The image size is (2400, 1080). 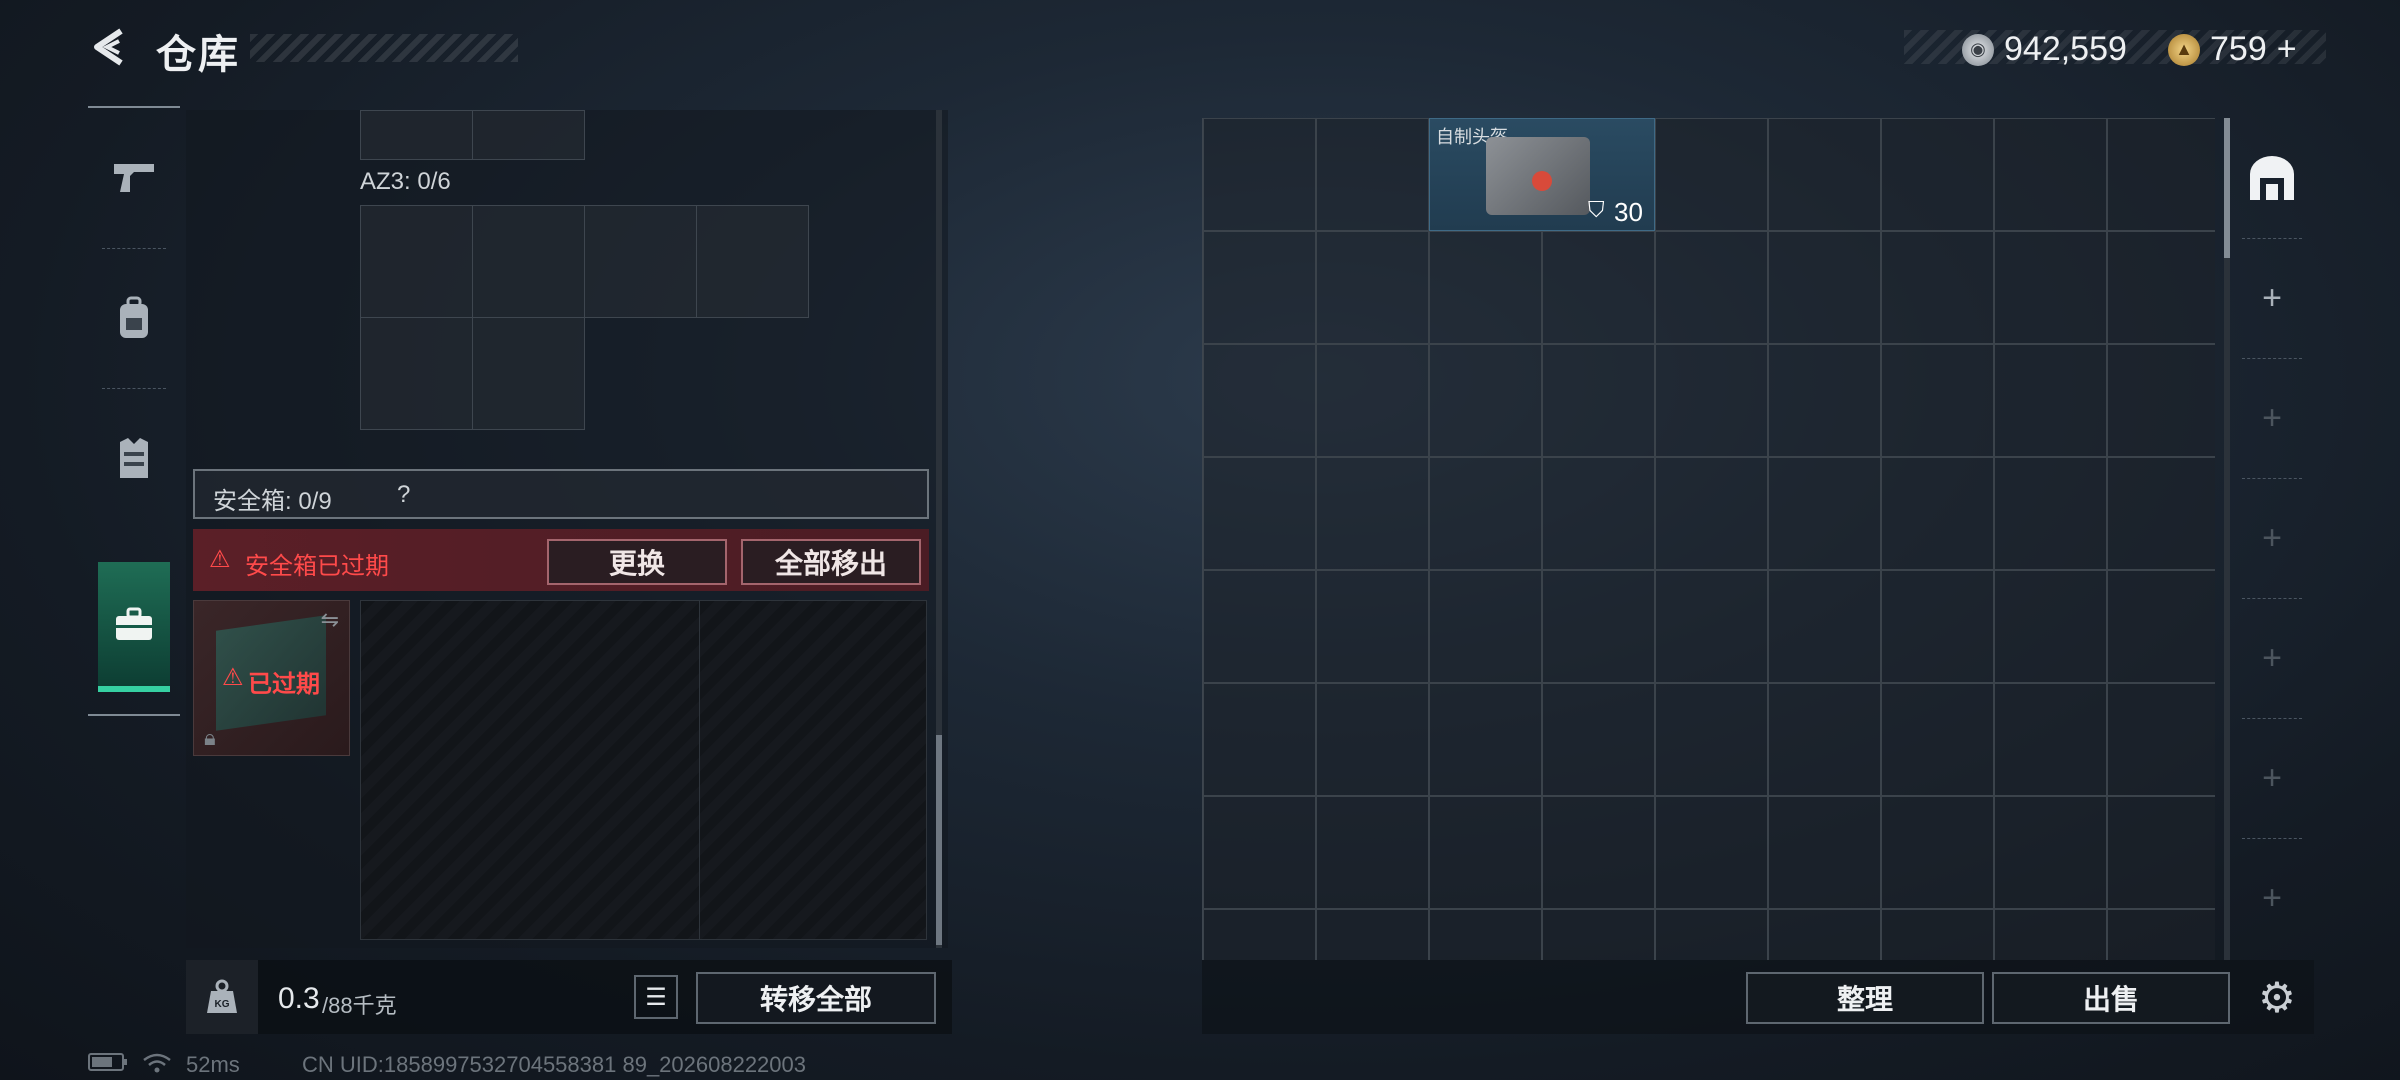 I want to click on list-view-icon: ☰, so click(x=656, y=997).